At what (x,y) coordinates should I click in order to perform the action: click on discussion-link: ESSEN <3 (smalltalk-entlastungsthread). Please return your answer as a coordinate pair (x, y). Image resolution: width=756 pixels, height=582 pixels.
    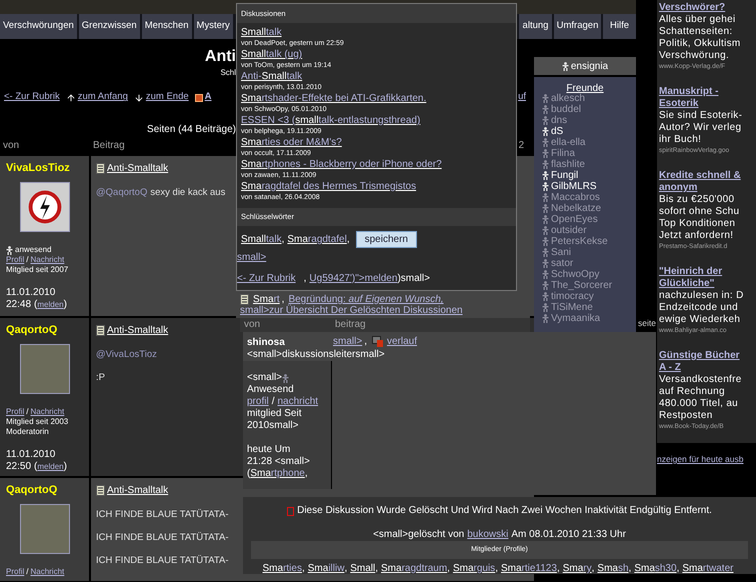
    Looking at the image, I should click on (376, 121).